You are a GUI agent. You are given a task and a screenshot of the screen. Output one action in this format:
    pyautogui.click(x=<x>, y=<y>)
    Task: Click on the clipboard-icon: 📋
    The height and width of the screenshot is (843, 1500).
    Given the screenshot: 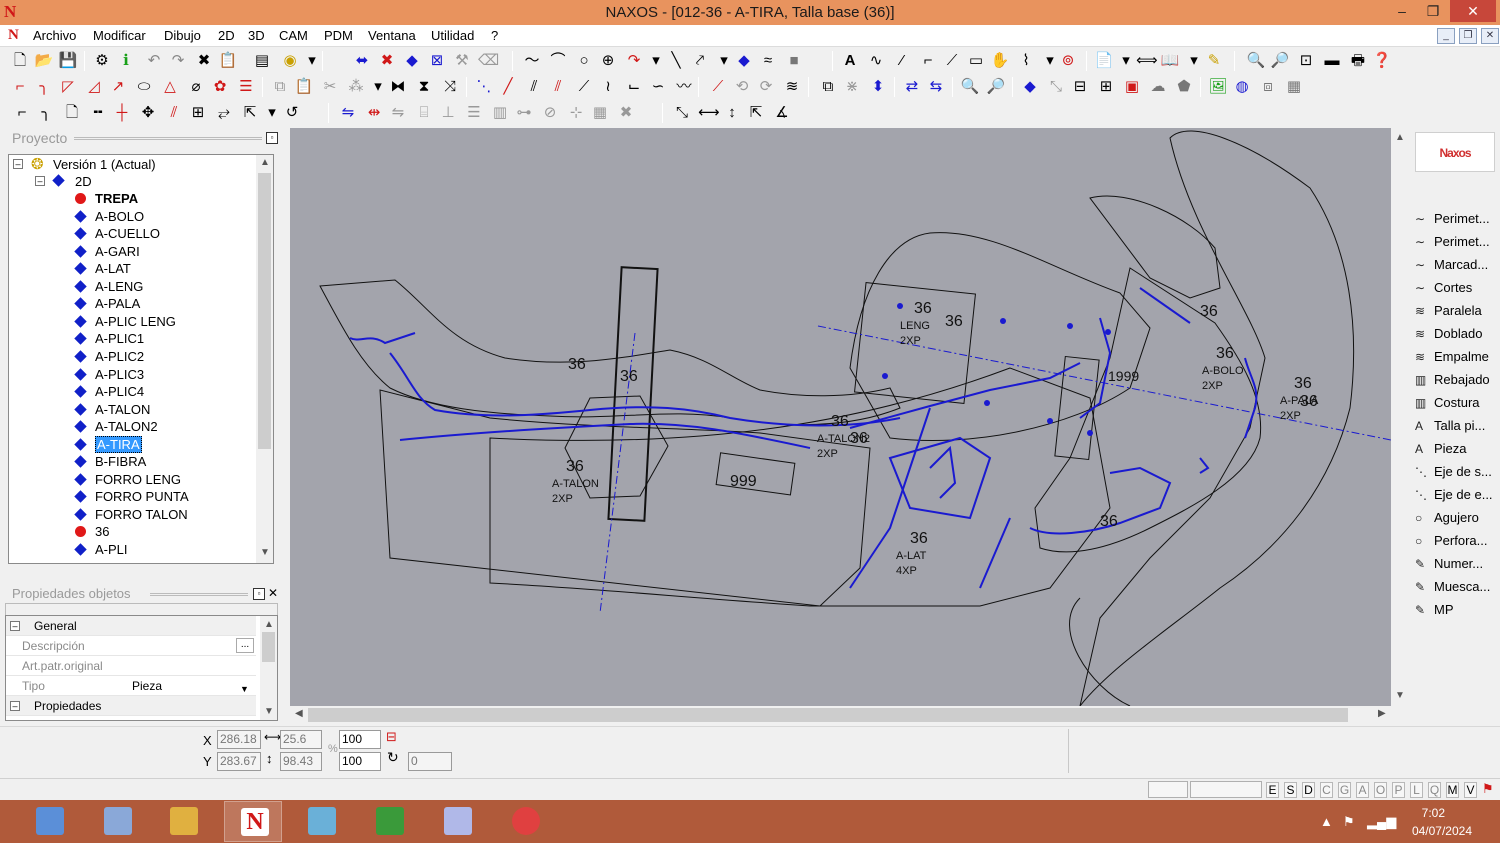 What is the action you would take?
    pyautogui.click(x=228, y=61)
    